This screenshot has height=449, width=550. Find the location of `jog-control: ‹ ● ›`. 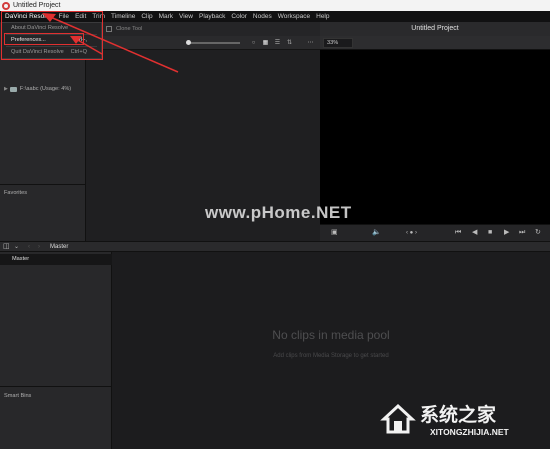

jog-control: ‹ ● › is located at coordinates (411, 233).